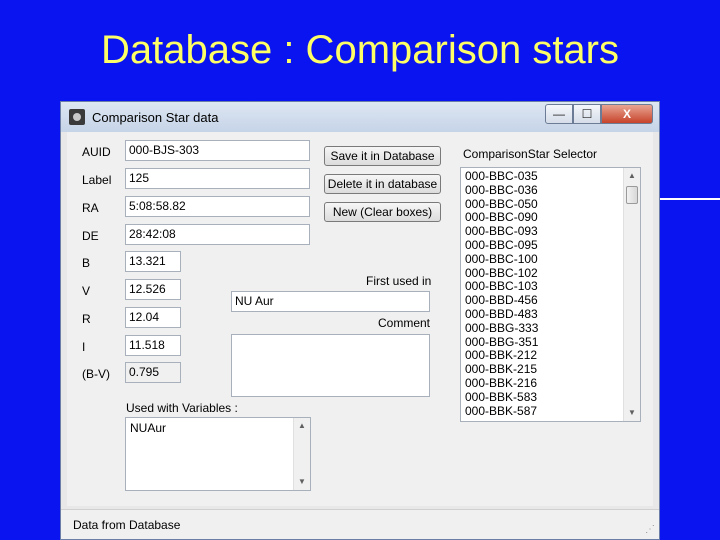 The width and height of the screenshot is (720, 540). Describe the element at coordinates (587, 114) in the screenshot. I see `maximize-button: ☐` at that location.